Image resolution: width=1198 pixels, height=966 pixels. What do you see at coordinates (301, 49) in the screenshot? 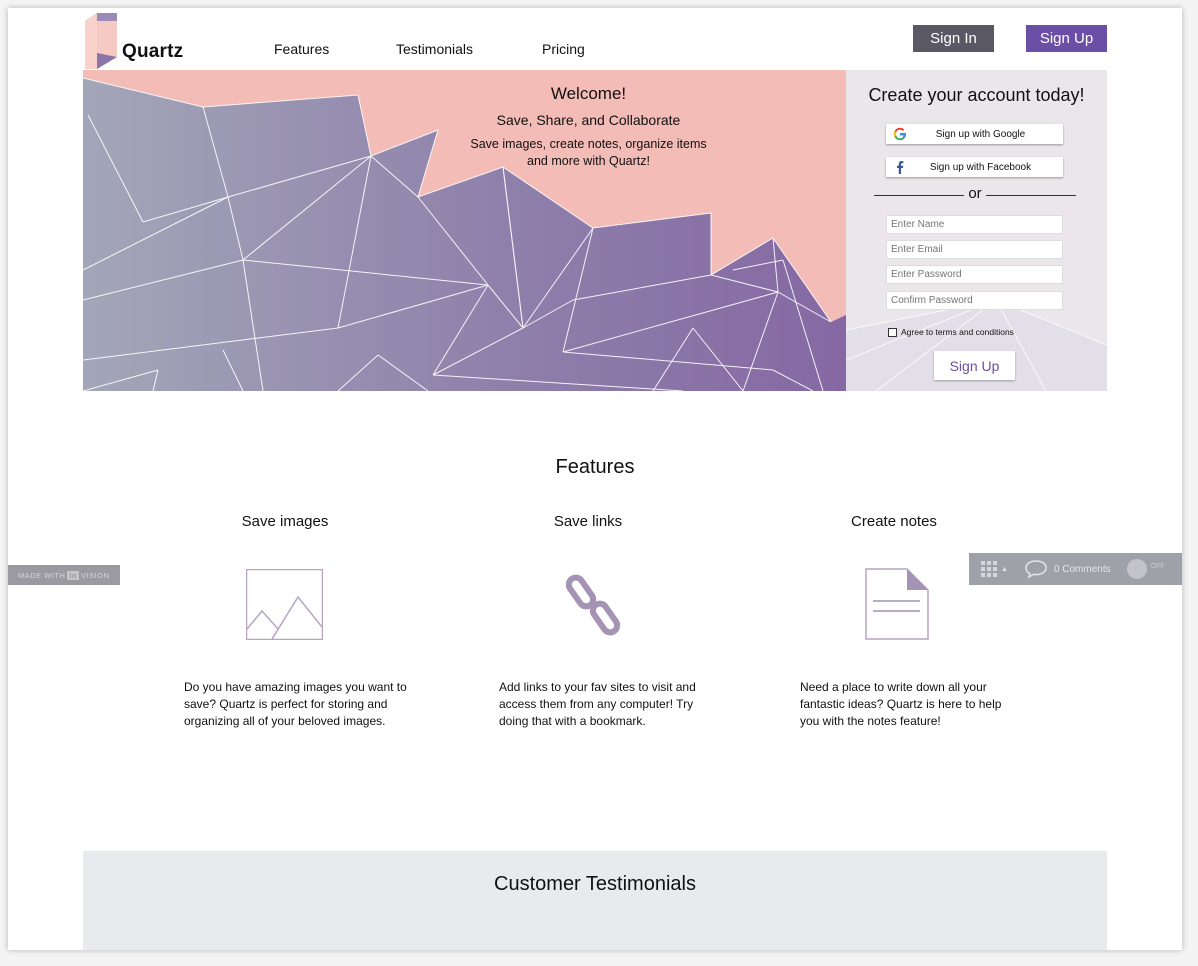
I see `nav-features: Features` at bounding box center [301, 49].